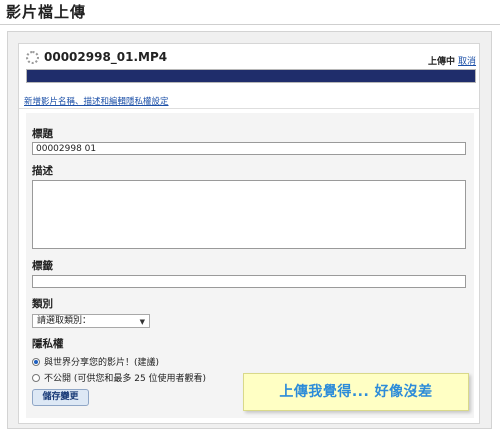 This screenshot has height=436, width=500. What do you see at coordinates (125, 379) in the screenshot?
I see `privacy-option-unlisted-label: 不公開 (可供您和最多 25 位使用者觀看)` at bounding box center [125, 379].